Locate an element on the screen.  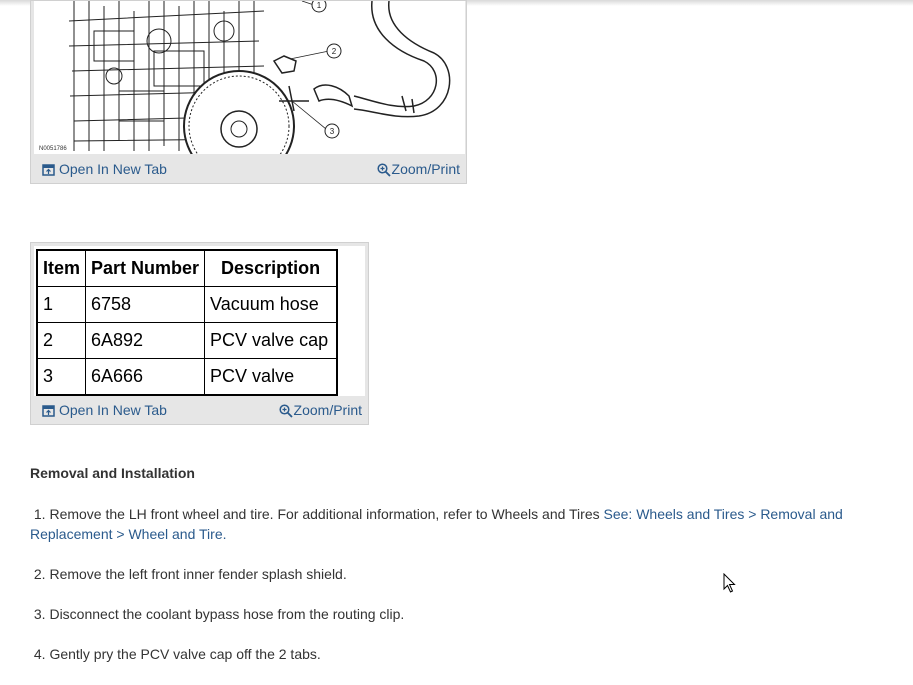
figure-code: N0051786 is located at coordinates (53, 149).